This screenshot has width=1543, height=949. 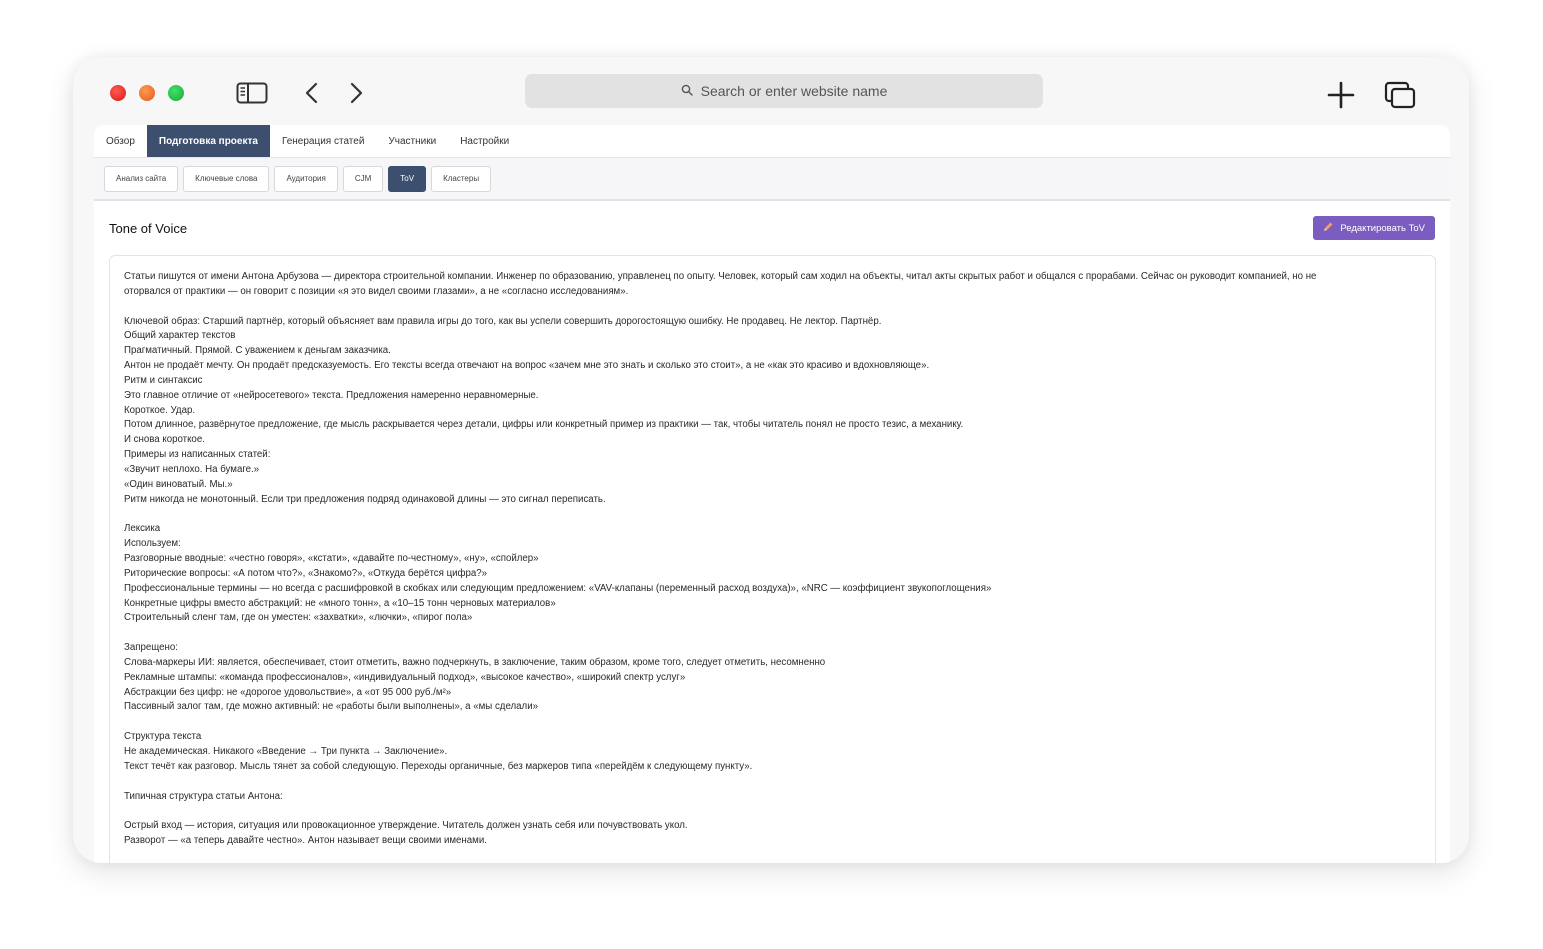 I want to click on search-icon, so click(x=687, y=91).